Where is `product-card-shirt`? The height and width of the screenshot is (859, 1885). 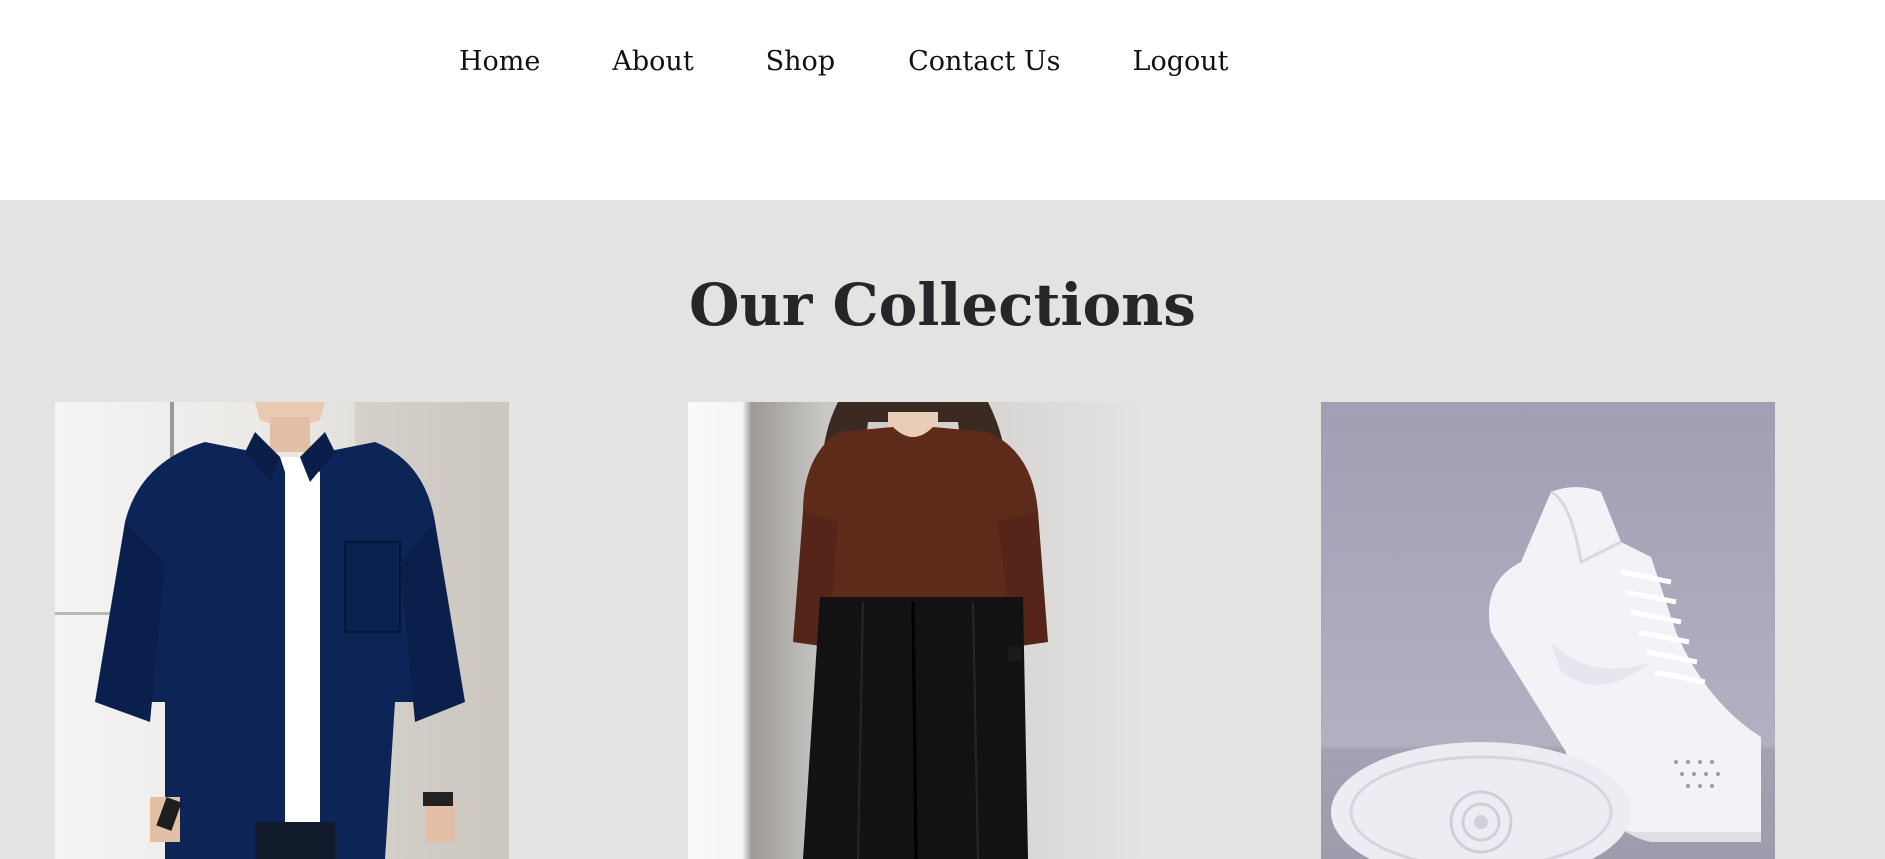 product-card-shirt is located at coordinates (282, 630).